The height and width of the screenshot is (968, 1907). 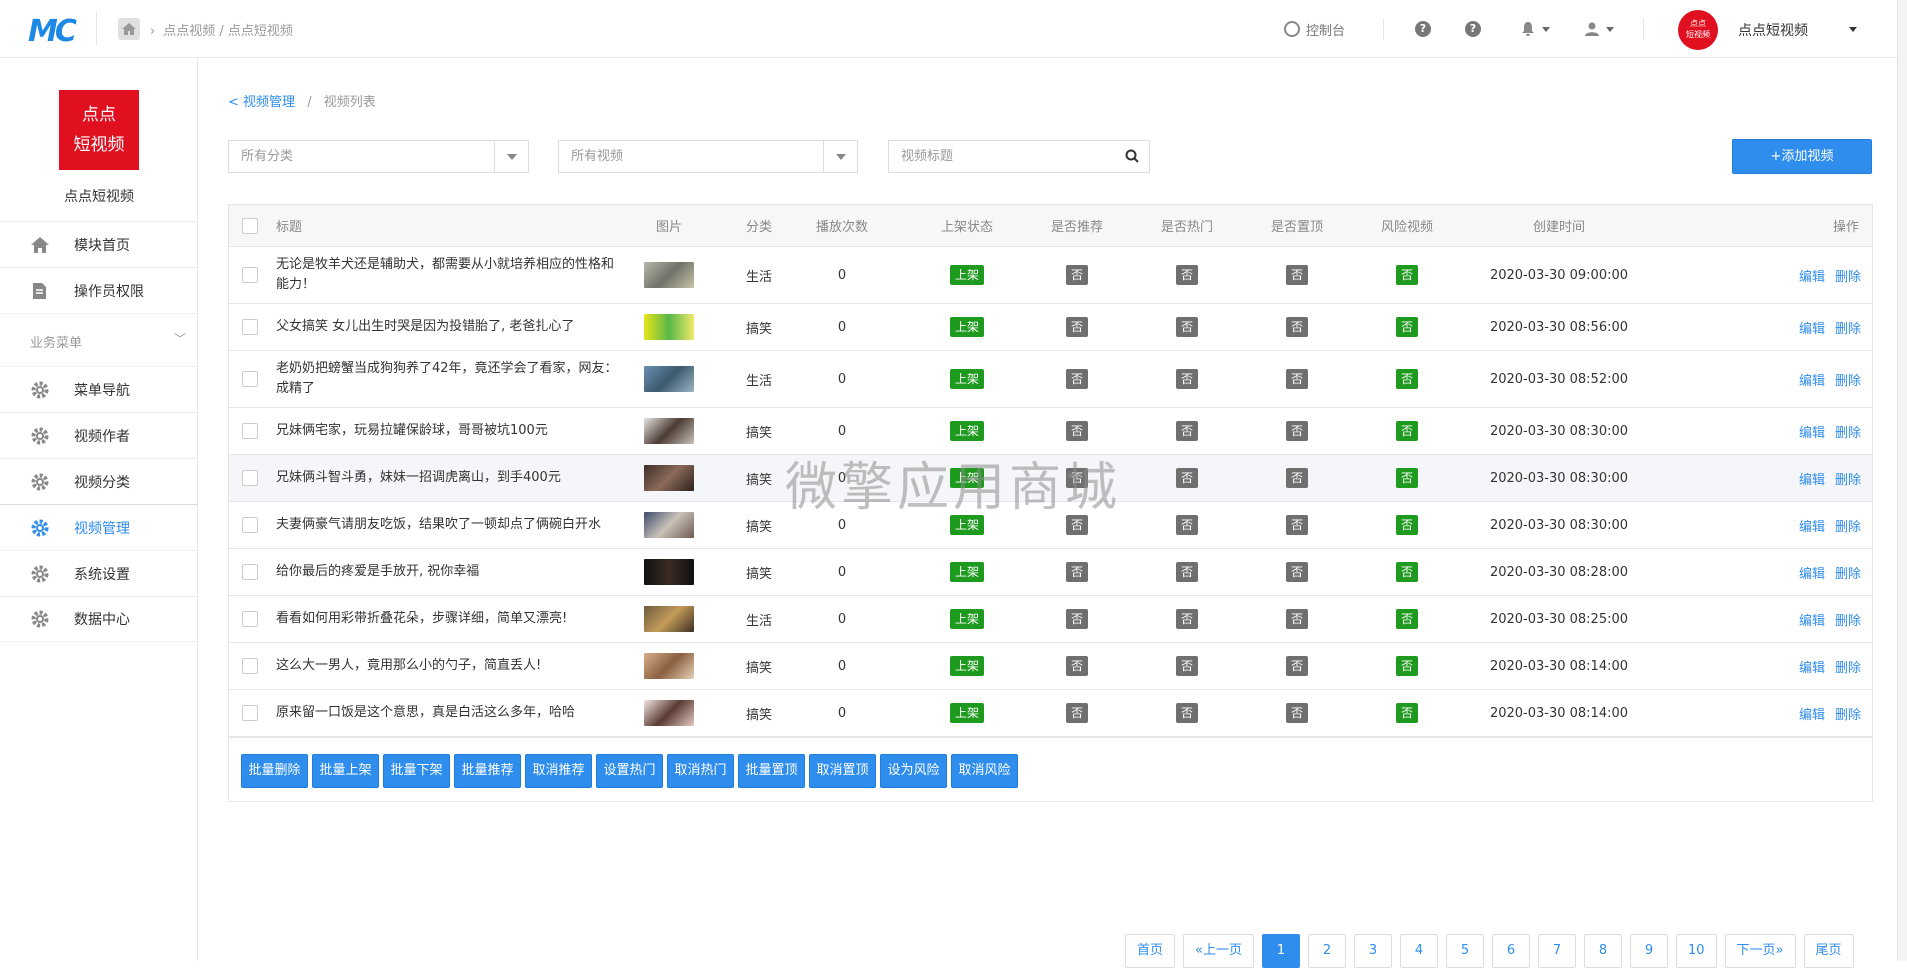 I want to click on page-button: 2, so click(x=1326, y=951).